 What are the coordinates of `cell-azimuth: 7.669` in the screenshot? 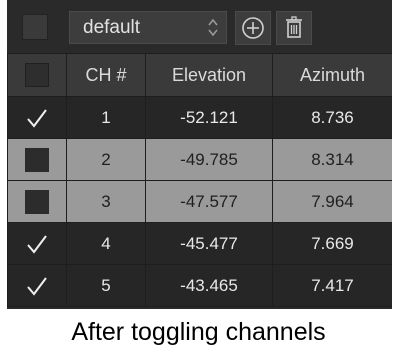 It's located at (332, 243).